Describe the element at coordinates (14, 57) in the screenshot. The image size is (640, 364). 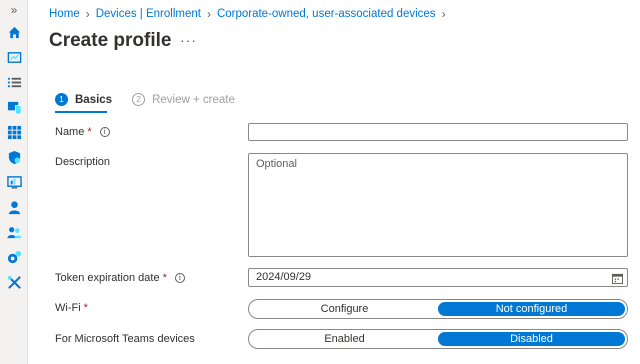
I see `dashboard-icon` at that location.